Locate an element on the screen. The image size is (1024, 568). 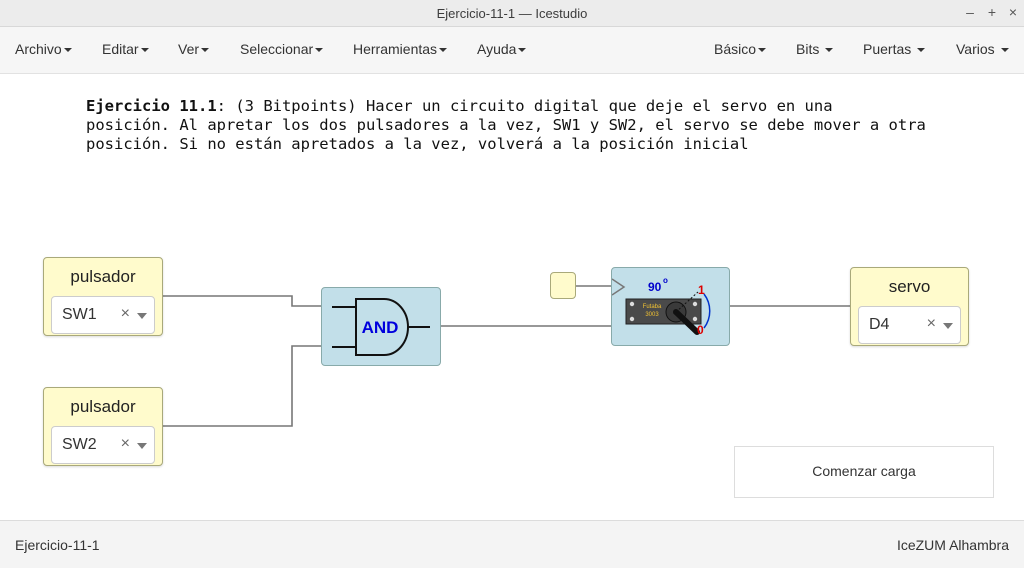
pin-select-value: SW2 is located at coordinates (79, 444).